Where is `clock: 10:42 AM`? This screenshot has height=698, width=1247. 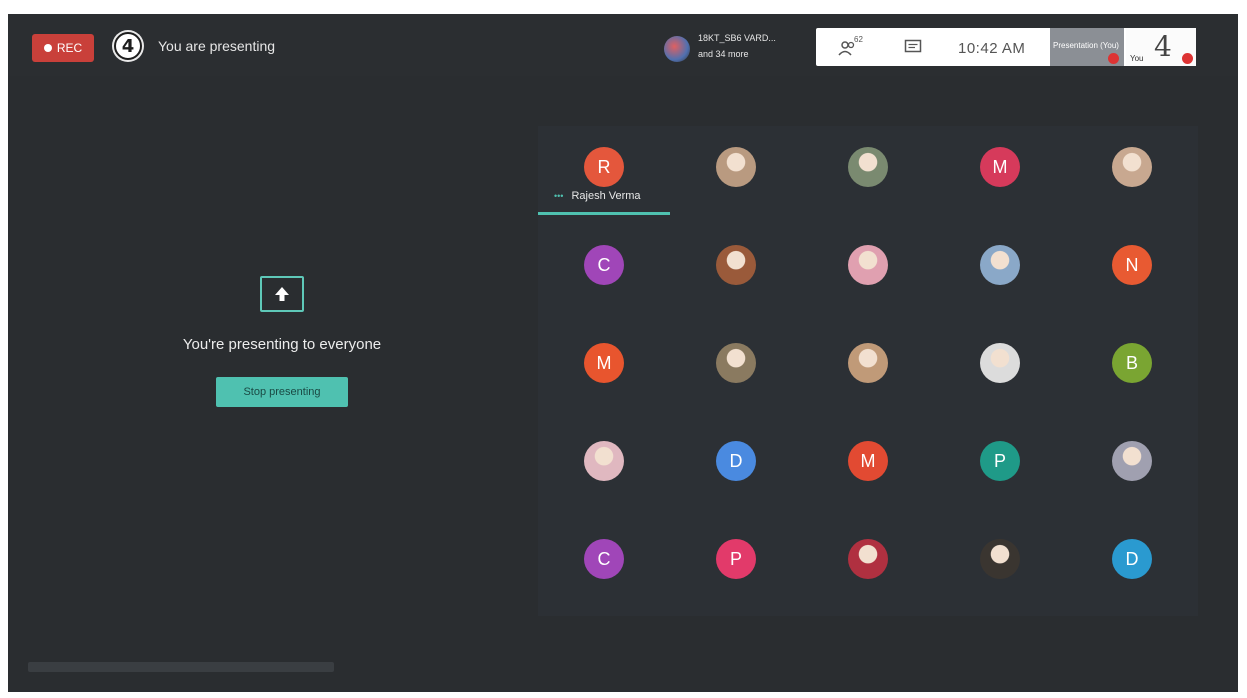
clock: 10:42 AM is located at coordinates (992, 48).